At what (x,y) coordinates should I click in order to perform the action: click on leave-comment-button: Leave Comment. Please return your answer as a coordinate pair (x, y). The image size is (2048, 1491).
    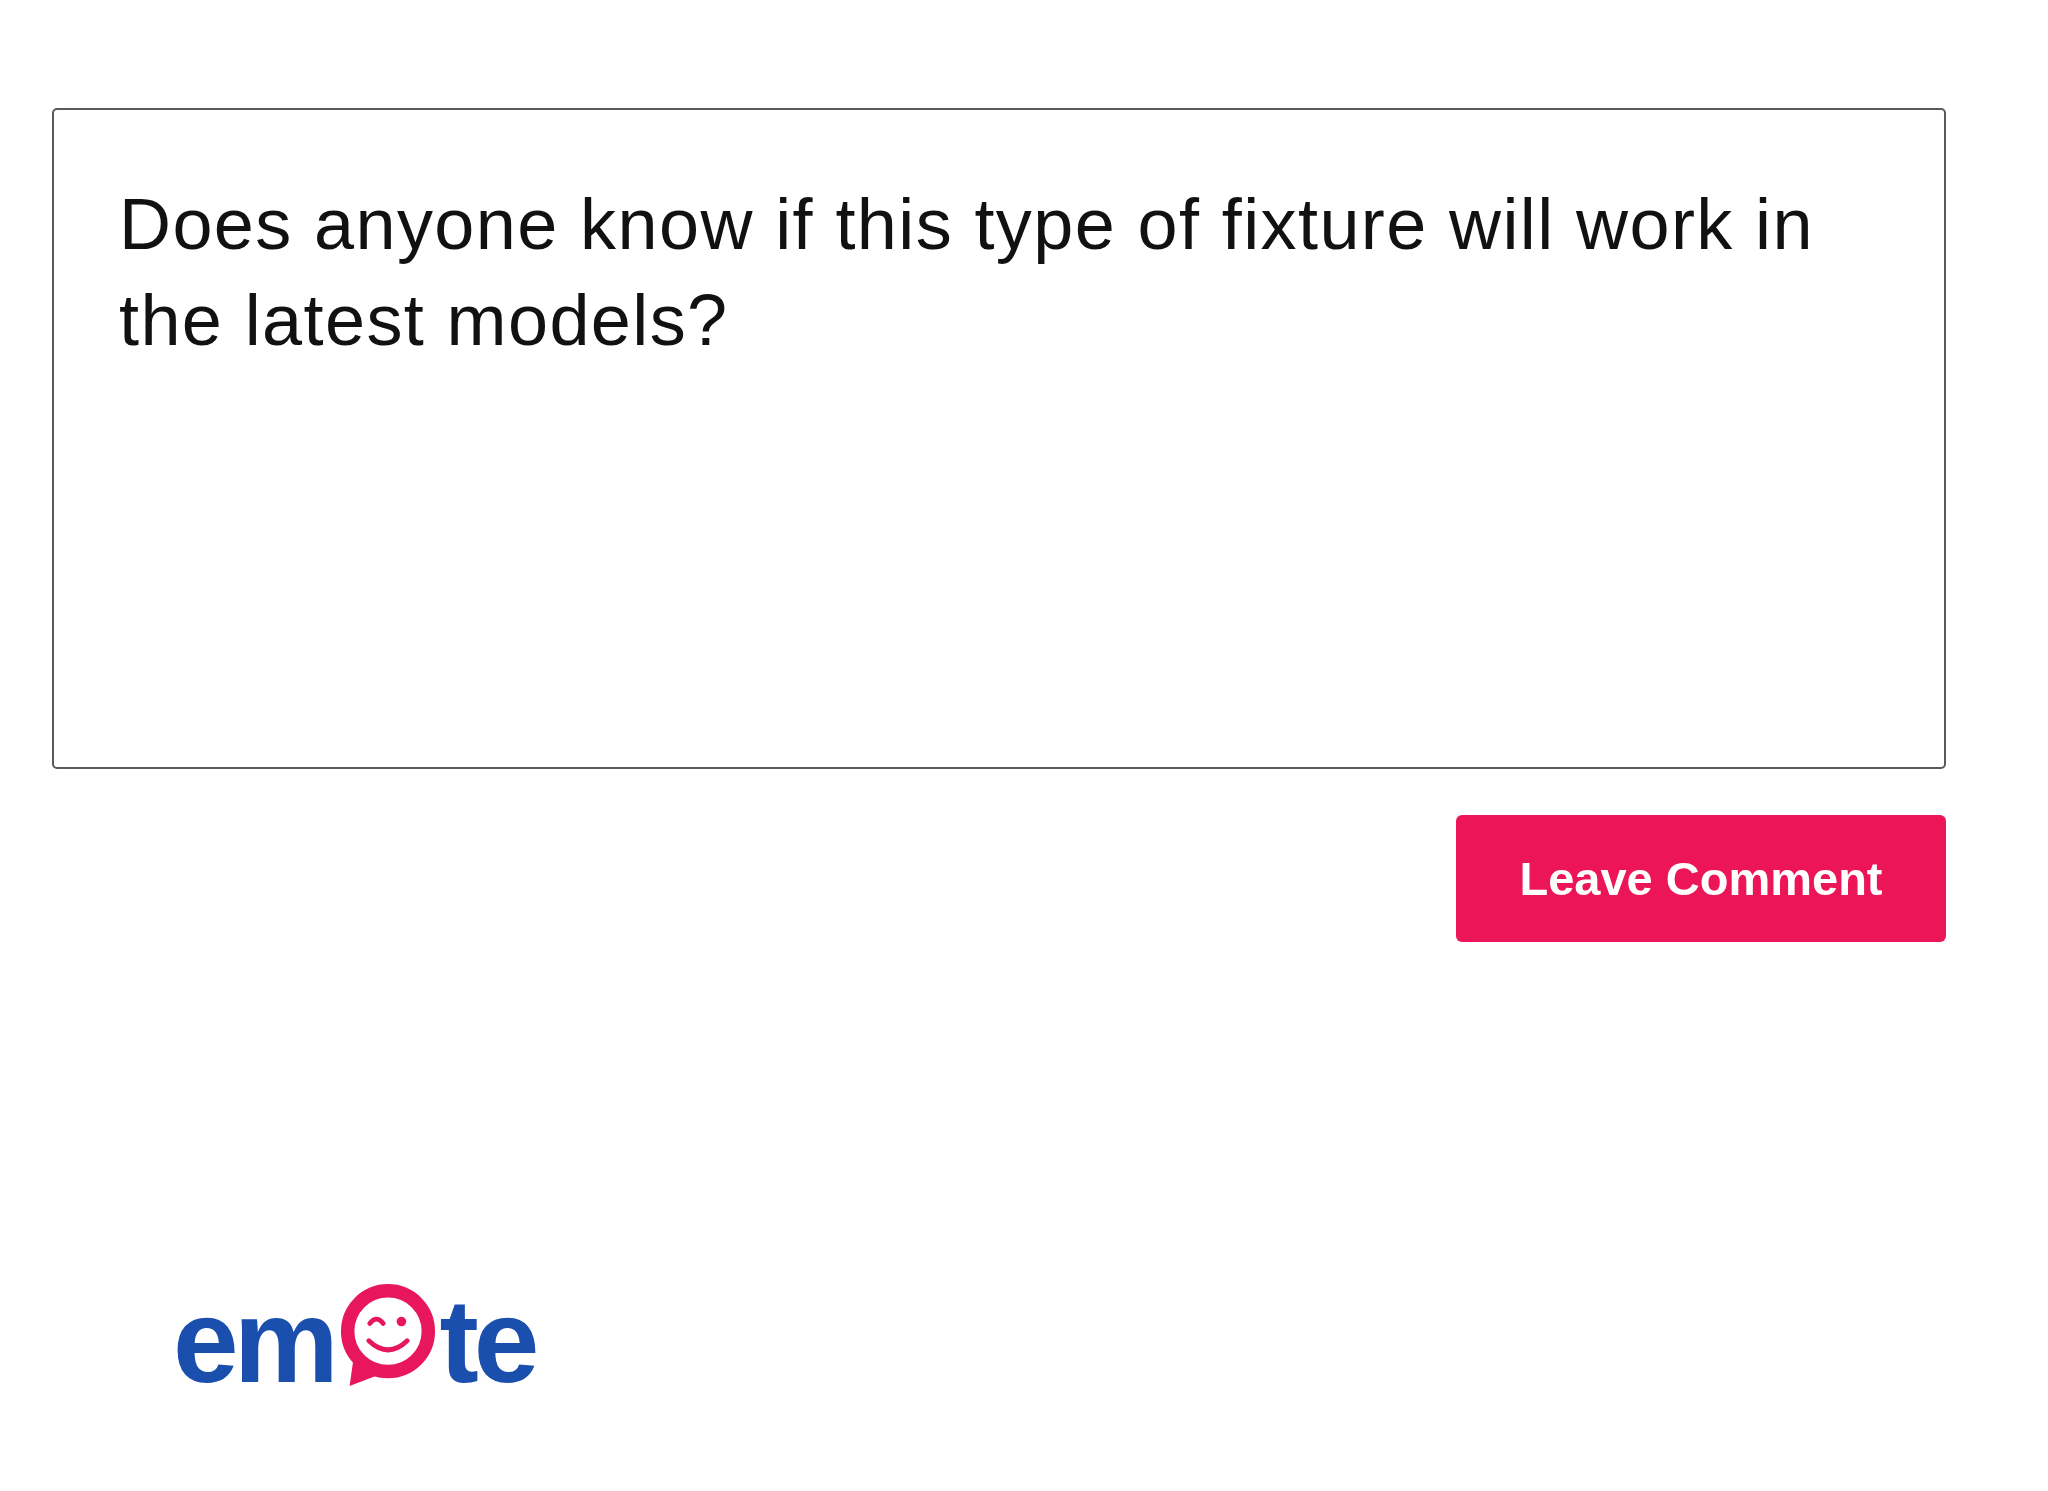
    Looking at the image, I should click on (1701, 878).